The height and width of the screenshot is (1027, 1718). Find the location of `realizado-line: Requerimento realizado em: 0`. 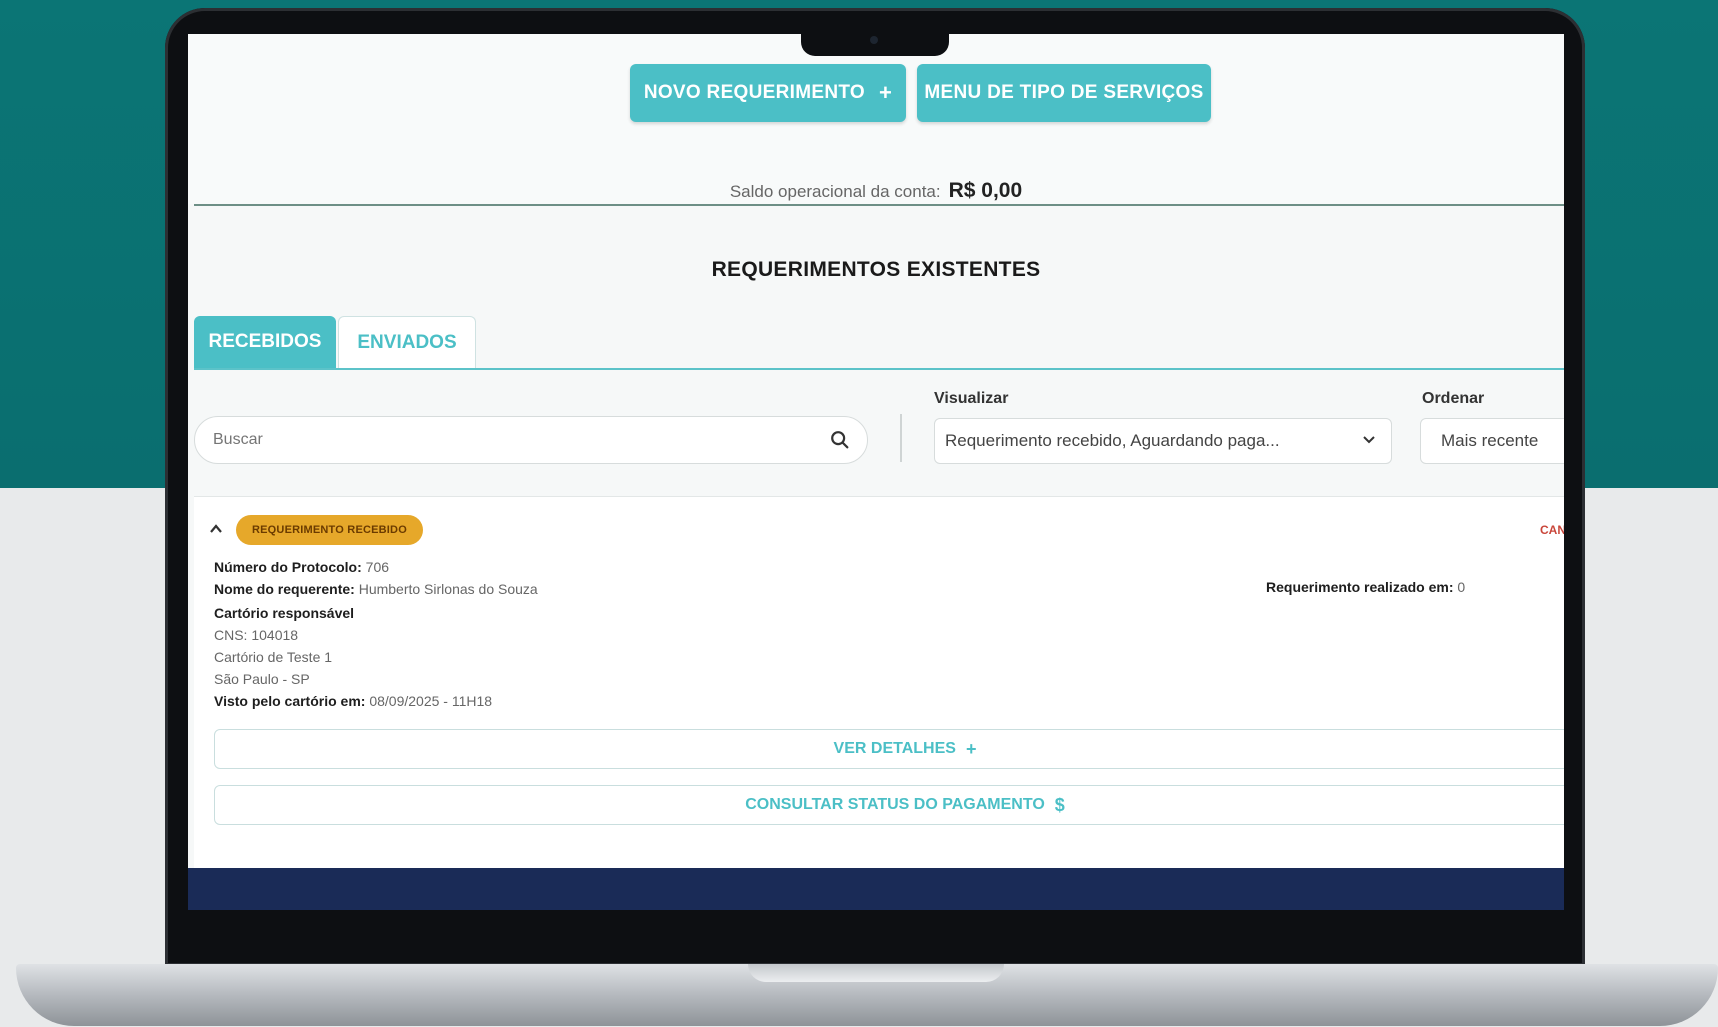

realizado-line: Requerimento realizado em: 0 is located at coordinates (1365, 587).